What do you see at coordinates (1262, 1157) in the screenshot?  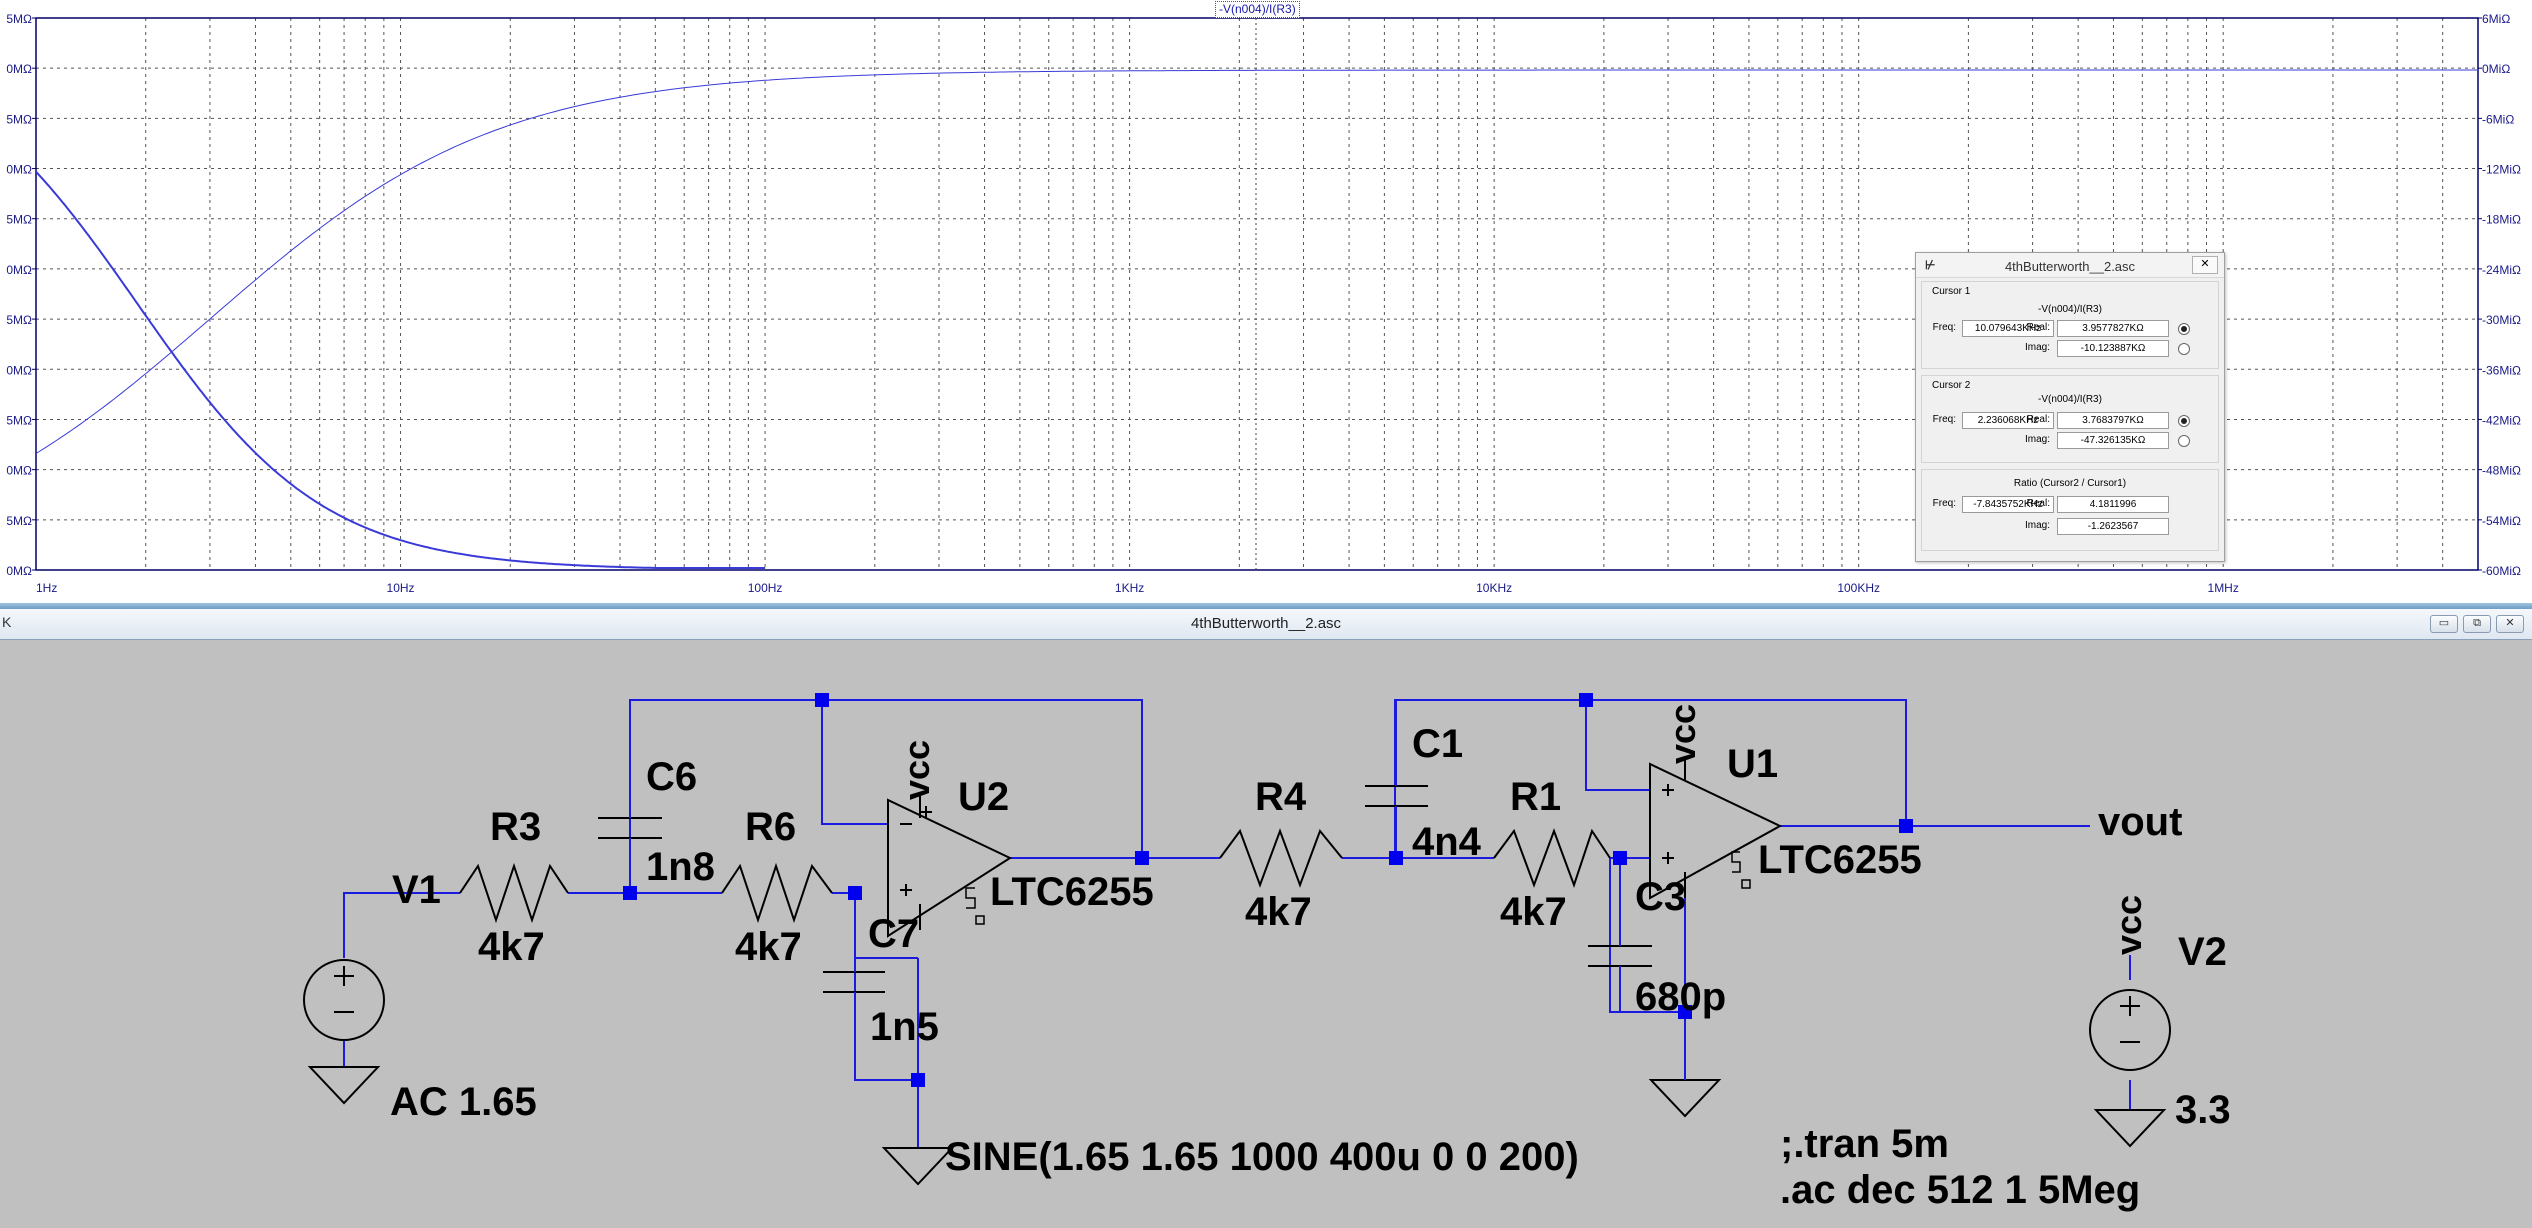 I see `sine-directive: SINE(1.65 1.65 1000 400u 0 0 200)` at bounding box center [1262, 1157].